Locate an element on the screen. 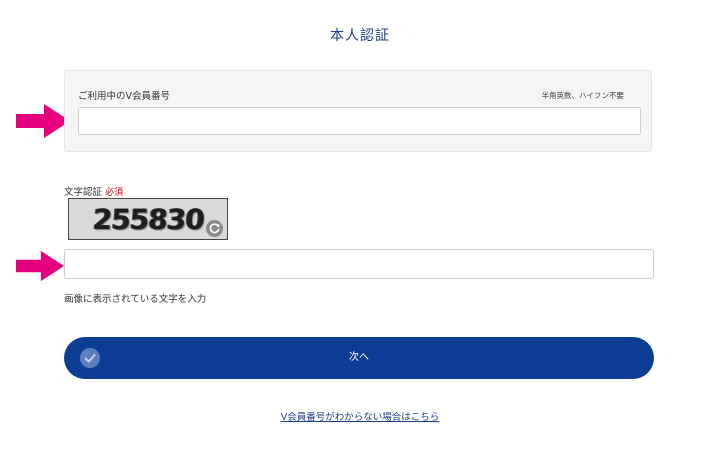 The width and height of the screenshot is (720, 471). next-button: 次へ is located at coordinates (359, 358).